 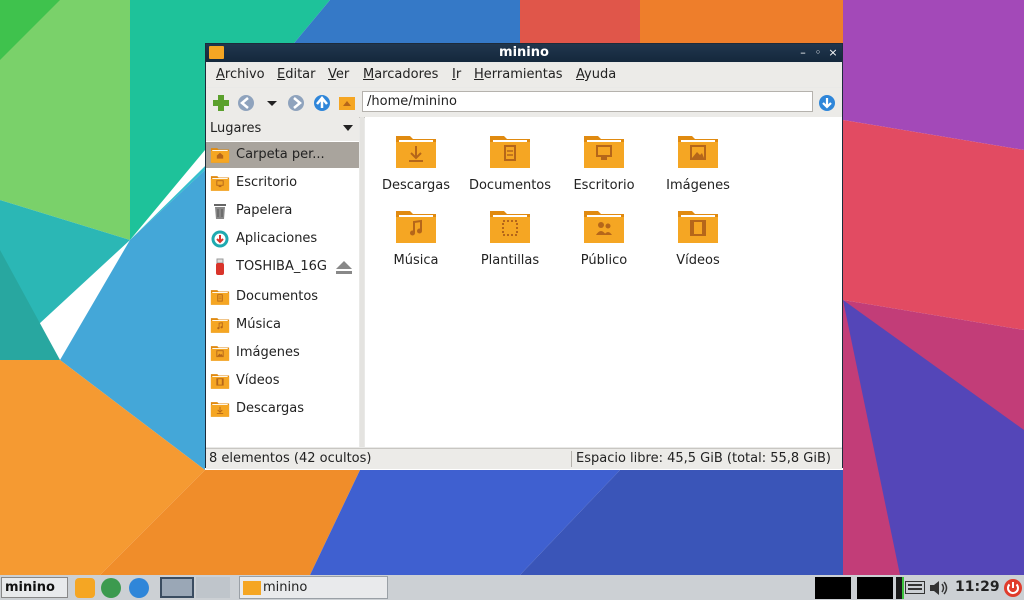 I want to click on menu-herramientas: Herramientas, so click(x=518, y=74).